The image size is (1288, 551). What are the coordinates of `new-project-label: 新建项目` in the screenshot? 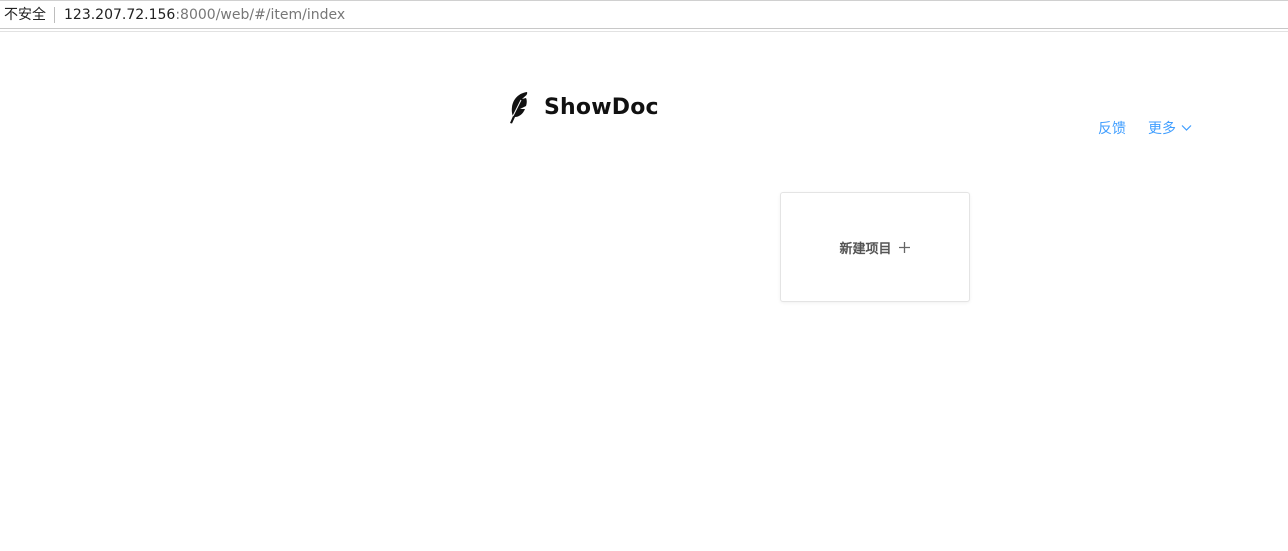 It's located at (865, 249).